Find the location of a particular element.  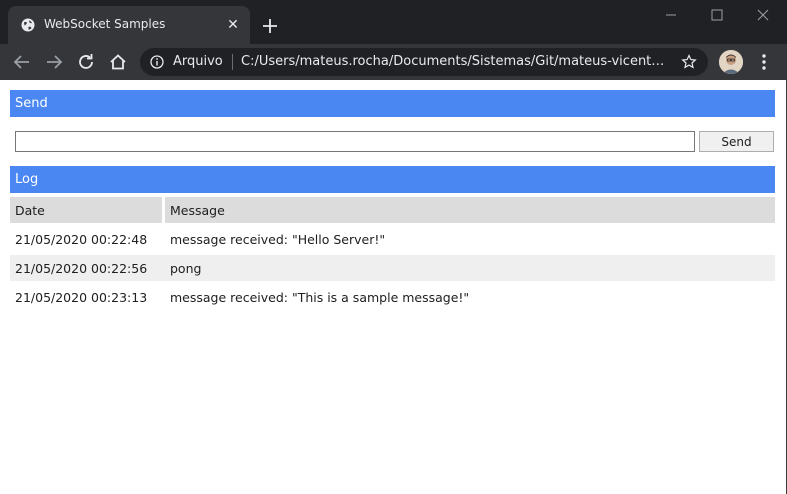

profile-avatar-icon is located at coordinates (731, 62).